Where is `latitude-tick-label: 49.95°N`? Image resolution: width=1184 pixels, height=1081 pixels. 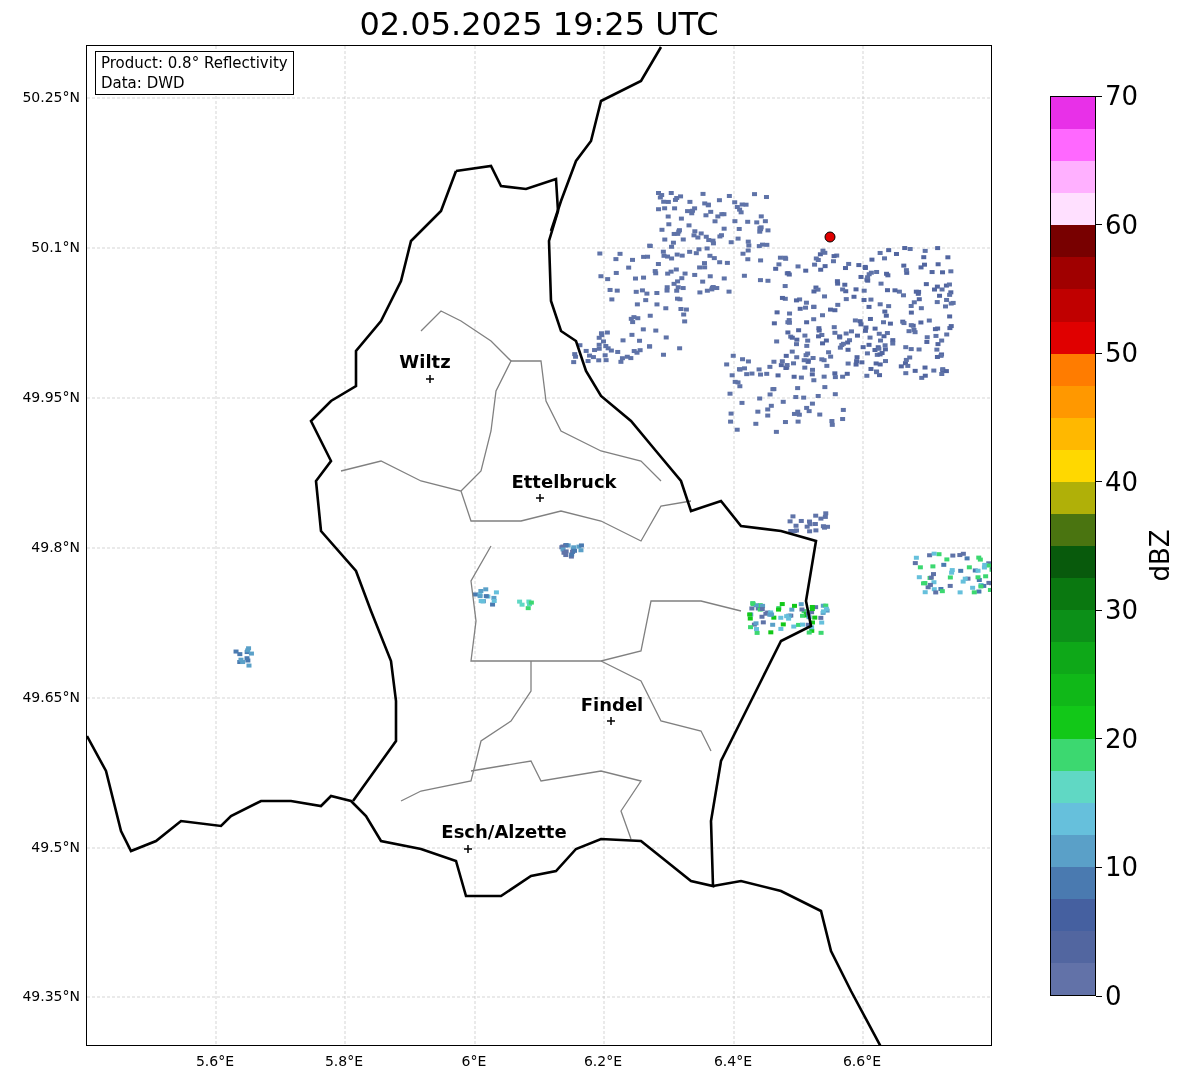
latitude-tick-label: 49.95°N is located at coordinates (51, 397).